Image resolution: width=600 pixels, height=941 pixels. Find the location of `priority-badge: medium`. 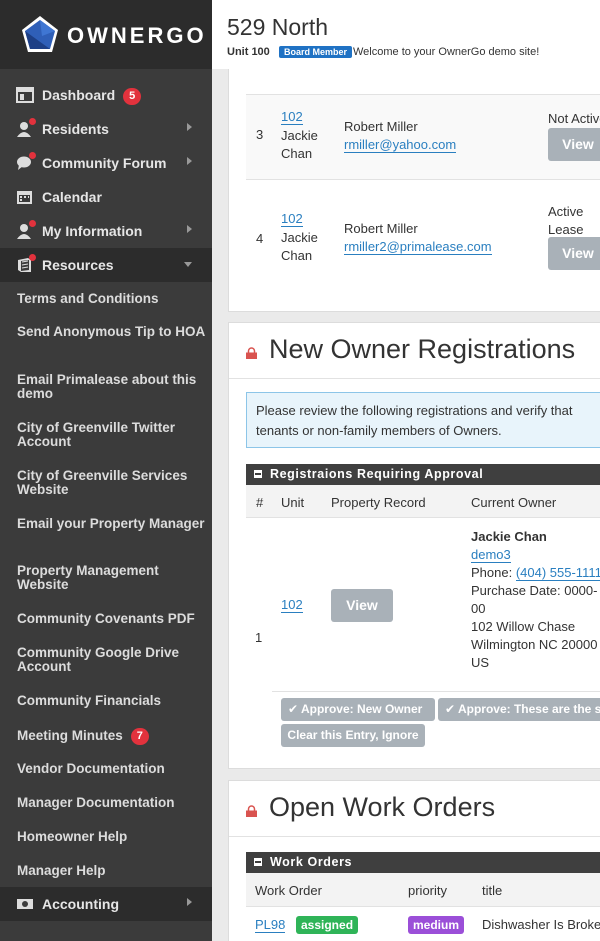

priority-badge: medium is located at coordinates (436, 925).